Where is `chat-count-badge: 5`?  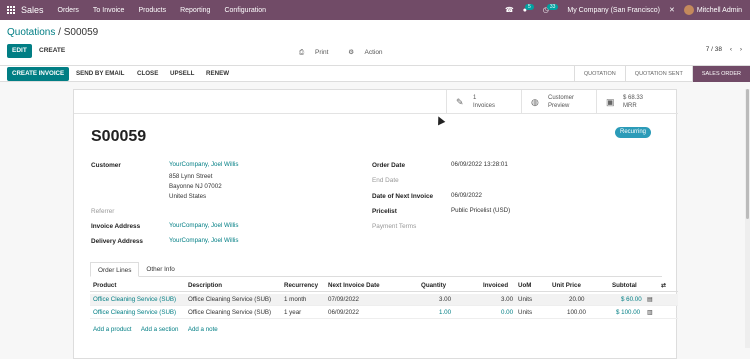
chat-count-badge: 5 is located at coordinates (529, 6).